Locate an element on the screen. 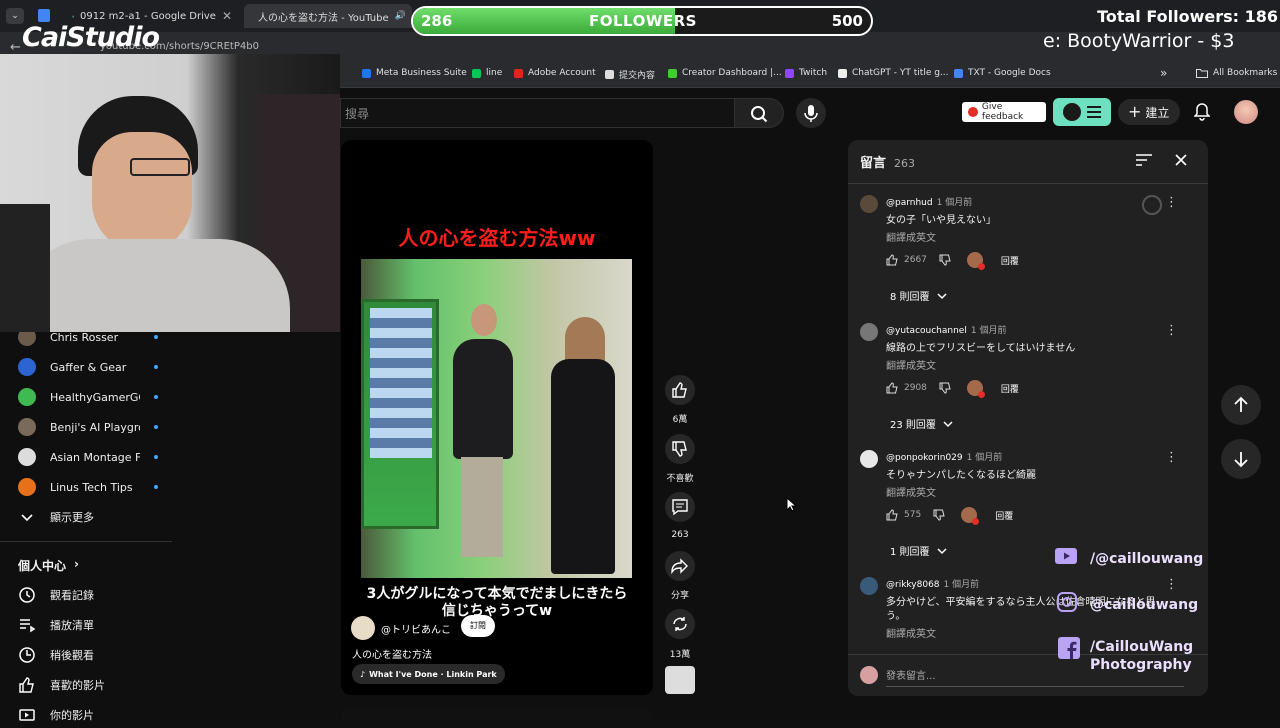 This screenshot has width=1280, height=728. comment-author: @yutacouchannel1 個月前 is located at coordinates (946, 329).